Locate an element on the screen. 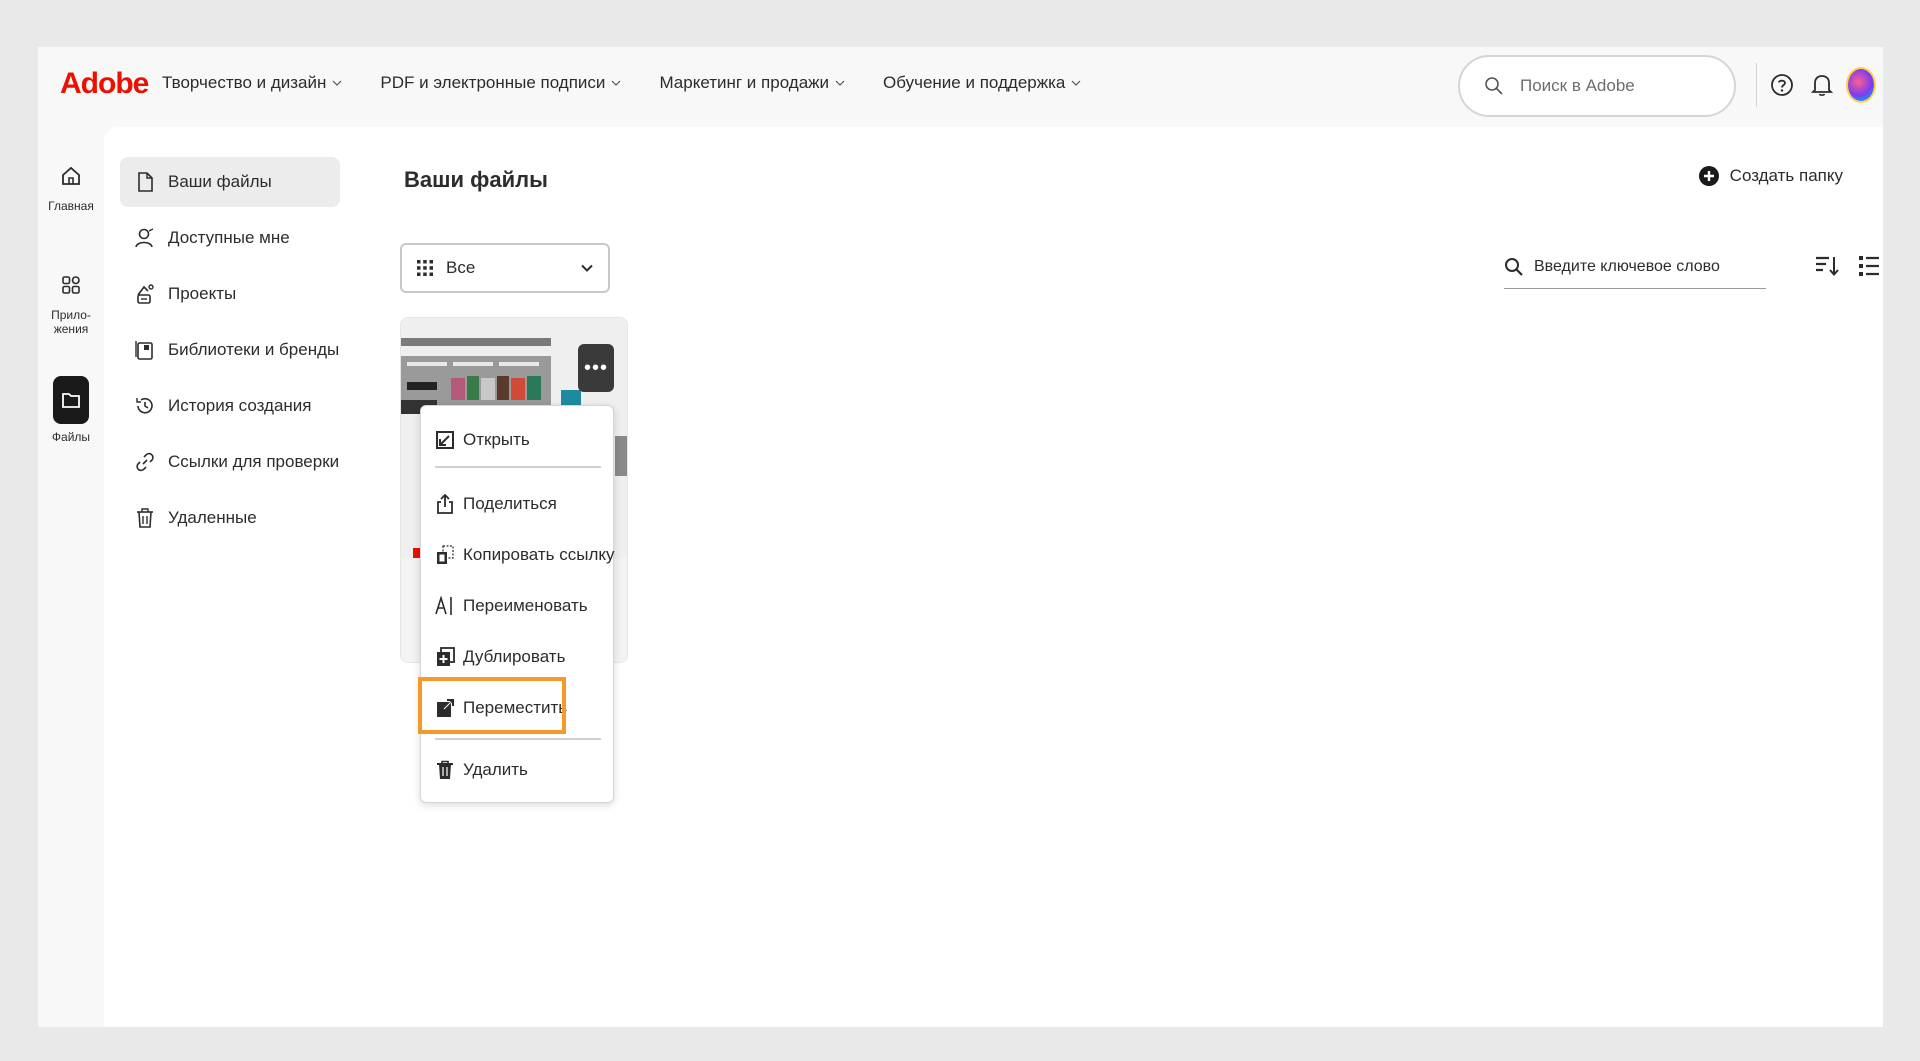 The image size is (1920, 1061). bell-icon is located at coordinates (1822, 85).